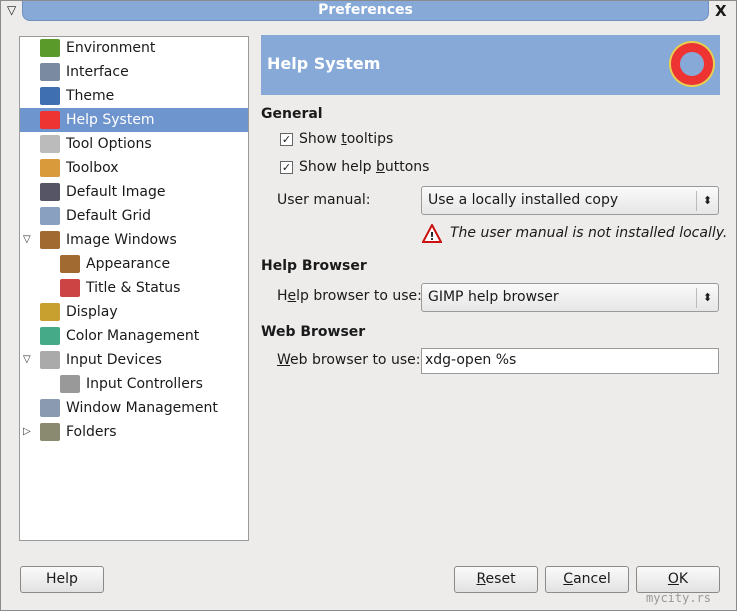 Image resolution: width=737 pixels, height=611 pixels. Describe the element at coordinates (90, 96) in the screenshot. I see `tree-item-label: Theme` at that location.